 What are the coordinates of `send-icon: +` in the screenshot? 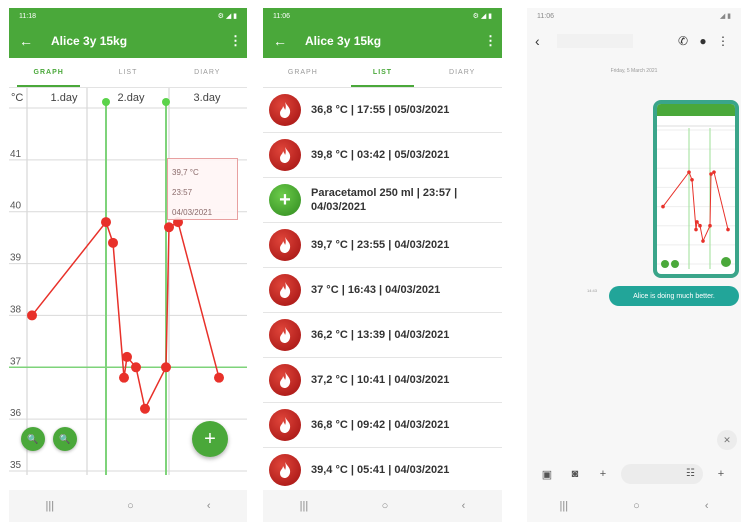 It's located at (721, 474).